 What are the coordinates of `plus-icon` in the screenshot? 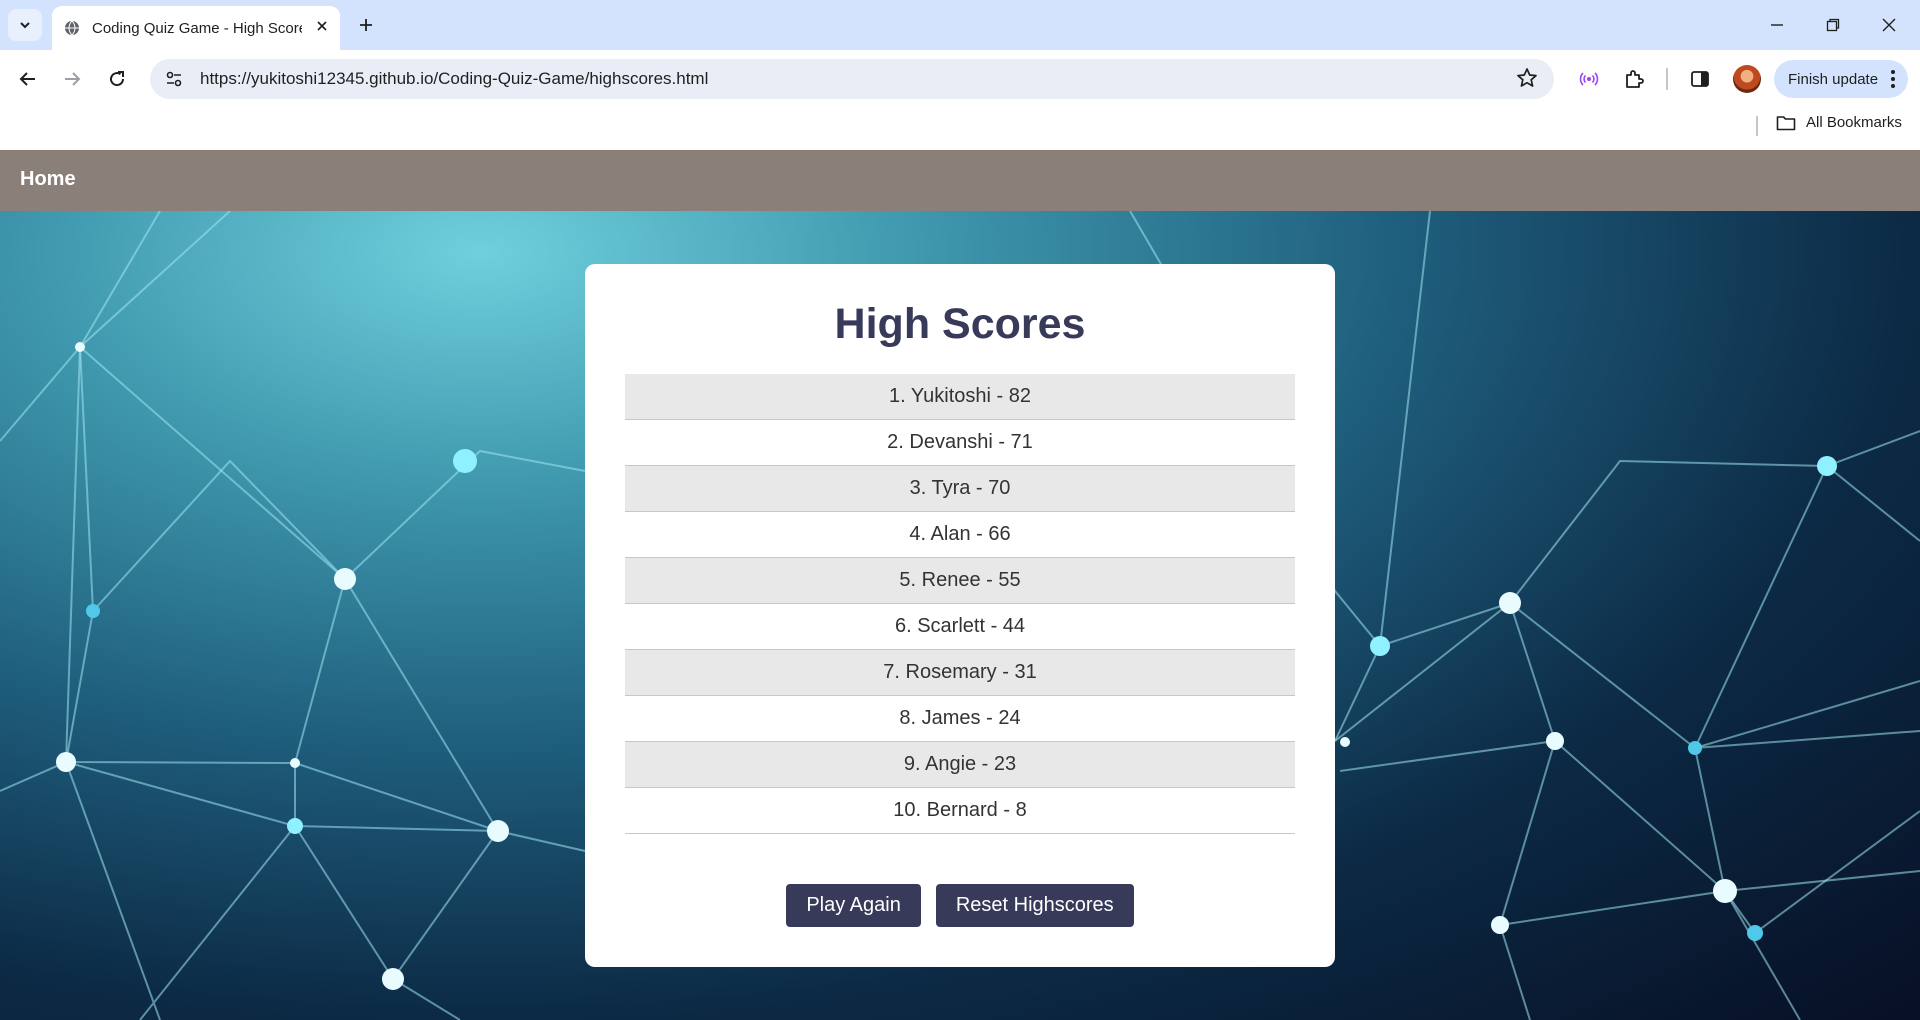 It's located at (366, 25).